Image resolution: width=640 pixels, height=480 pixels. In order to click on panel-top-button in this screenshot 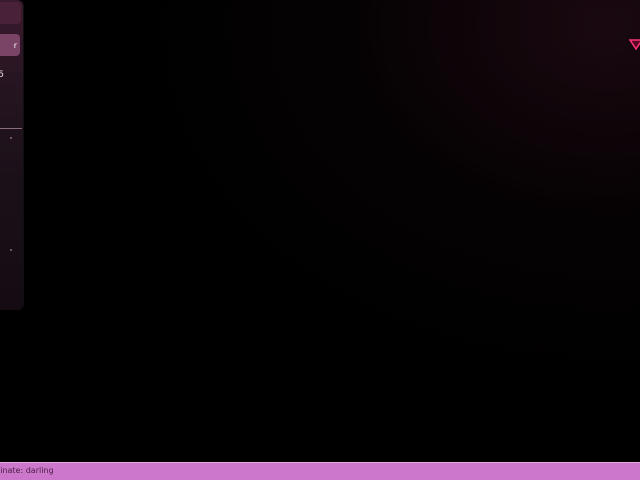, I will do `click(10, 13)`.